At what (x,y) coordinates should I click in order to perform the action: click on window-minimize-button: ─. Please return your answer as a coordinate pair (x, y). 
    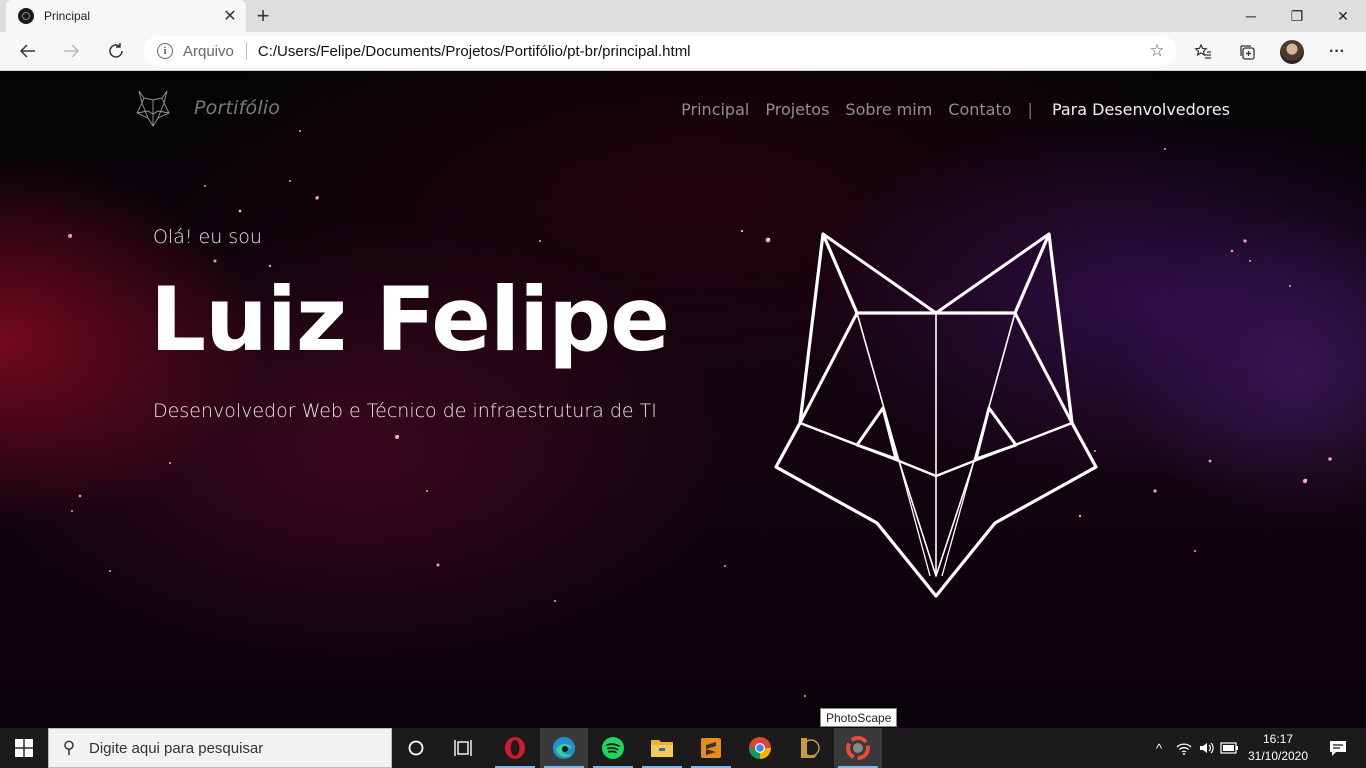
    Looking at the image, I should click on (1251, 16).